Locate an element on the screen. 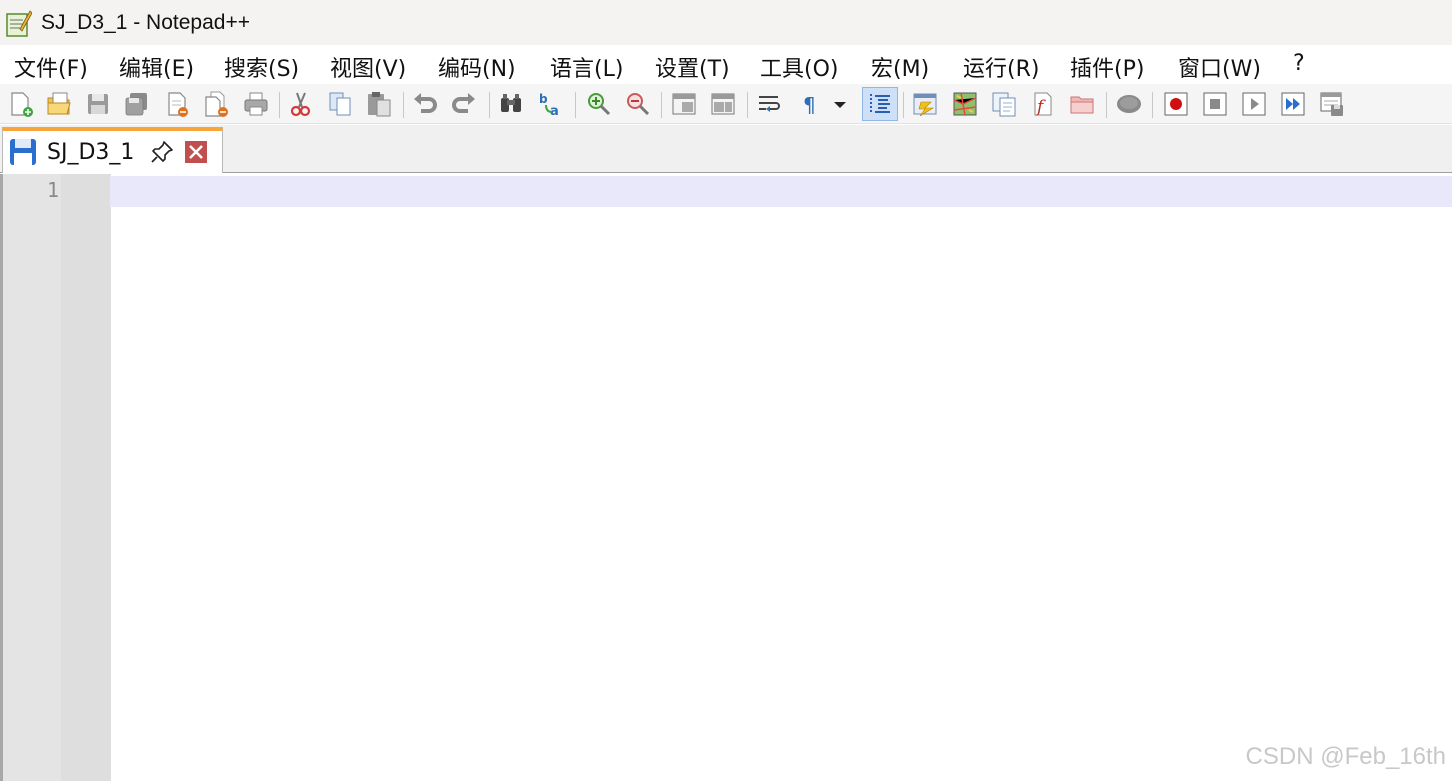 The height and width of the screenshot is (781, 1452). word-wrap-icon is located at coordinates (770, 104).